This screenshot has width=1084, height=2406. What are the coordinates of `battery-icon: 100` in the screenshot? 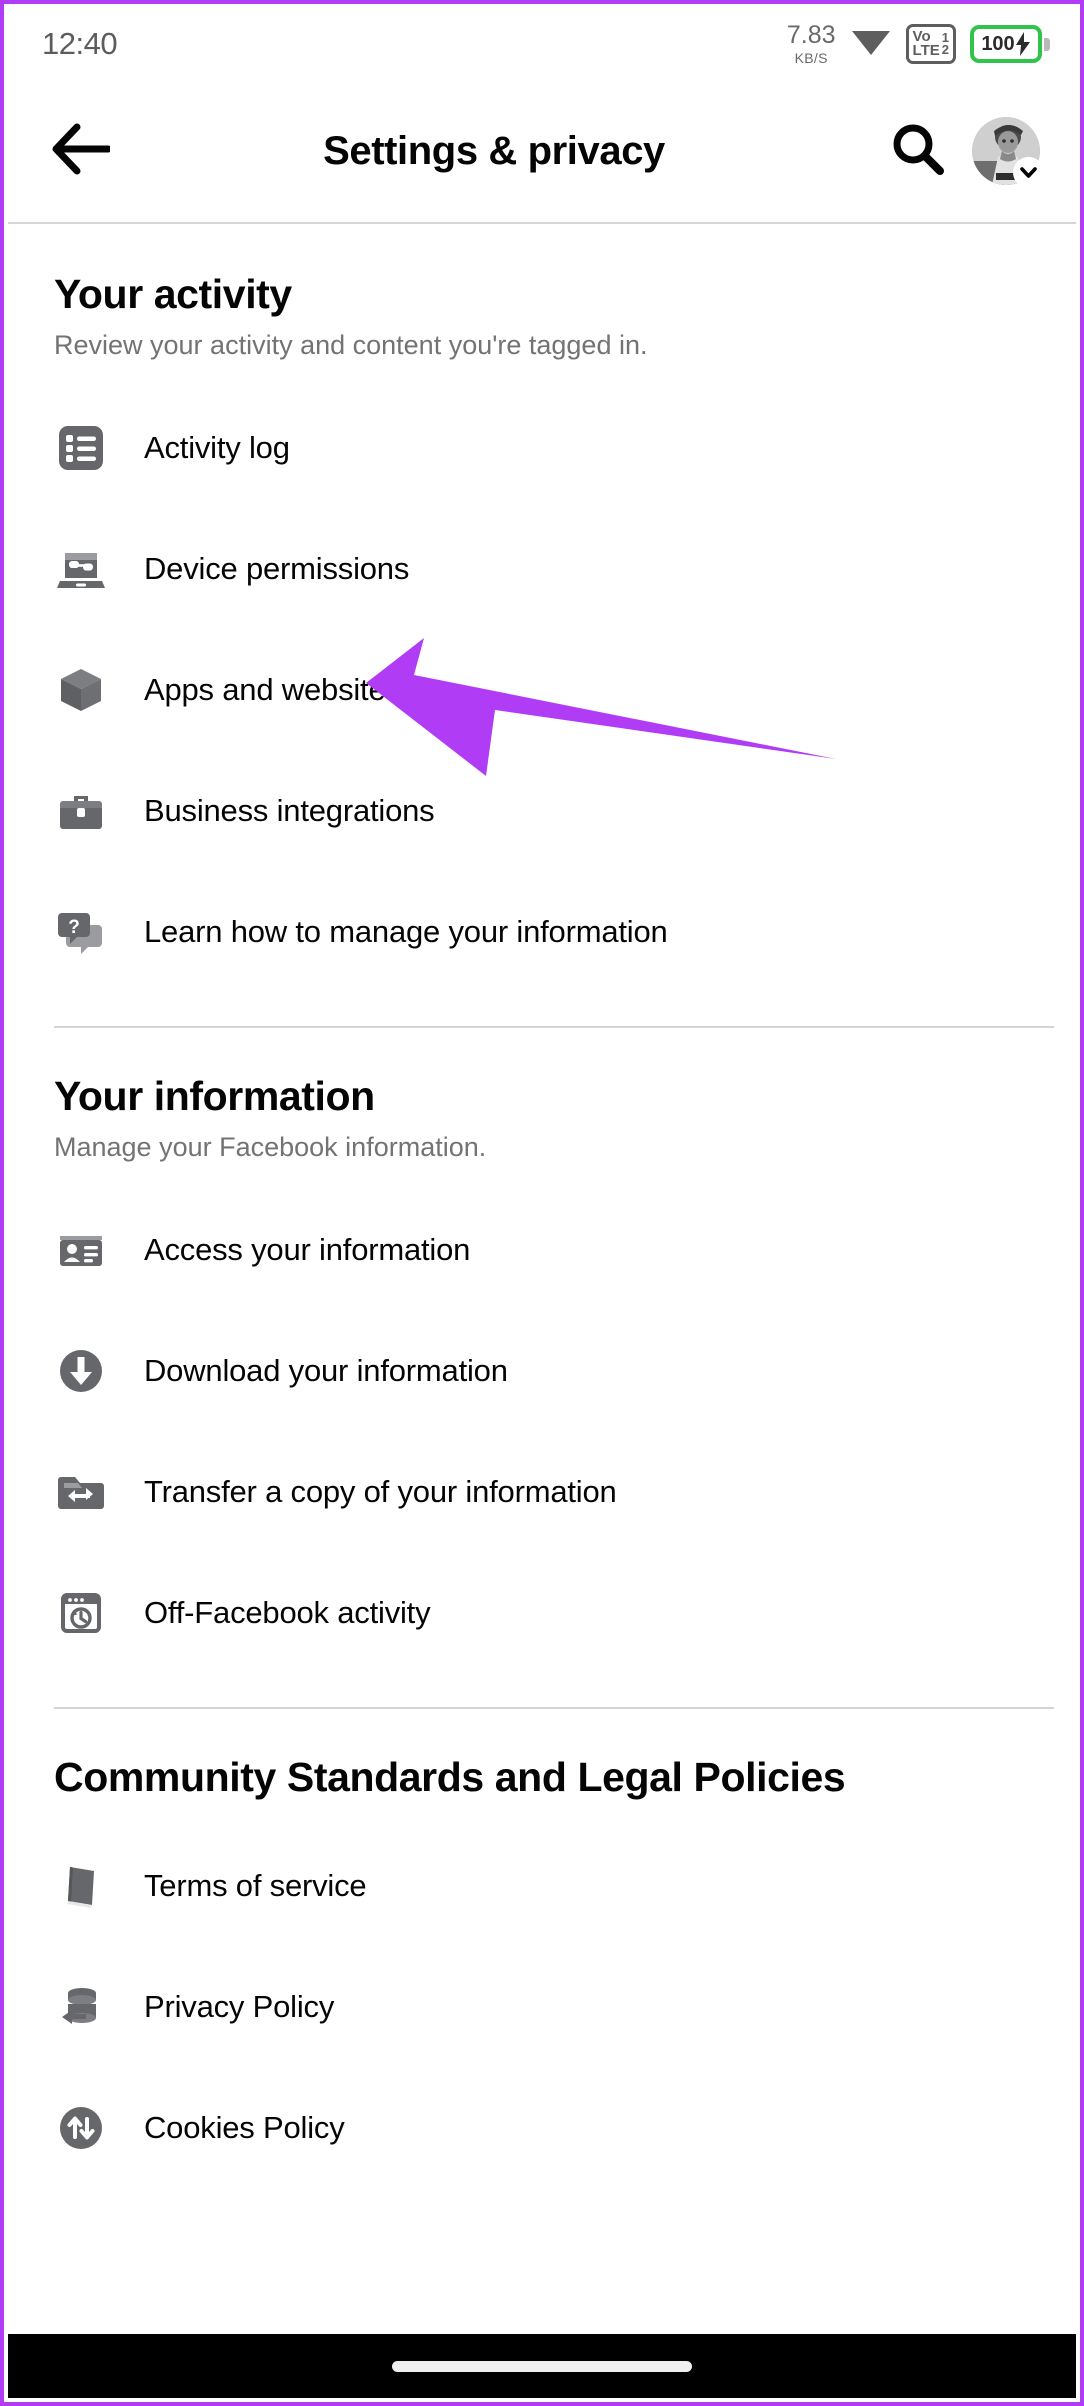 It's located at (1006, 44).